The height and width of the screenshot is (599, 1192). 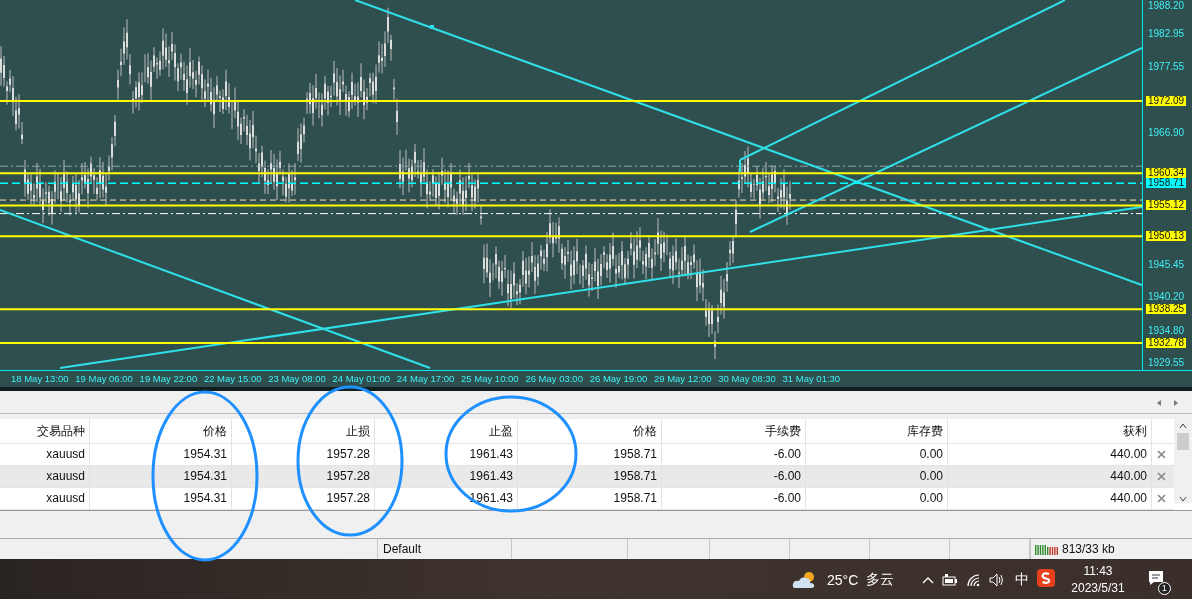 What do you see at coordinates (950, 579) in the screenshot?
I see `battery-icon` at bounding box center [950, 579].